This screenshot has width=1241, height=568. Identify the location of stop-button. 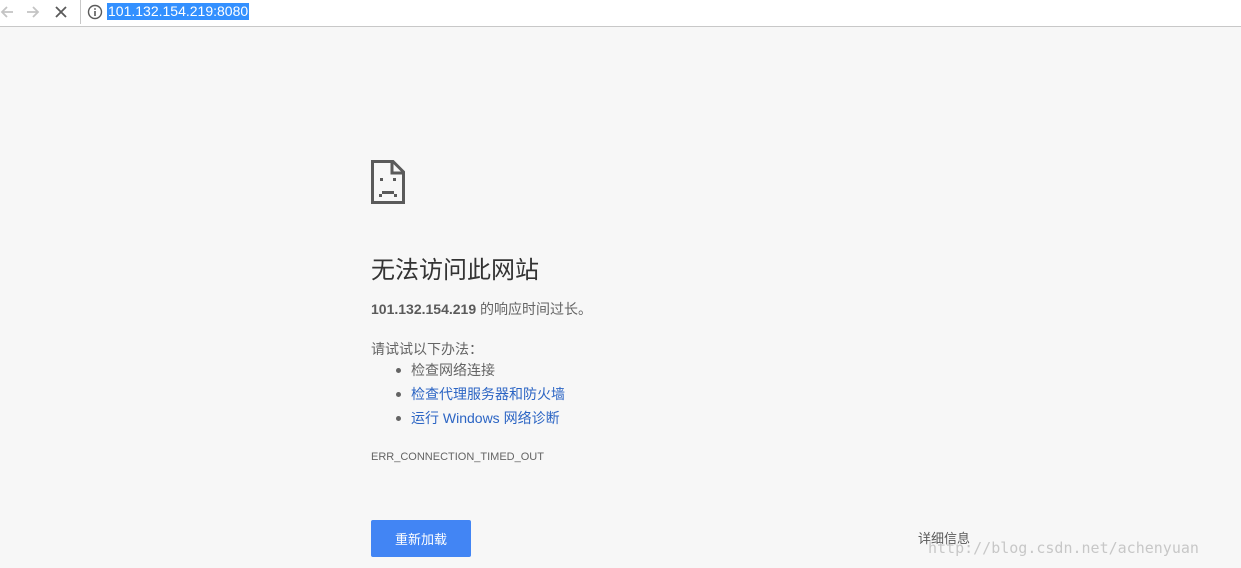
(61, 12).